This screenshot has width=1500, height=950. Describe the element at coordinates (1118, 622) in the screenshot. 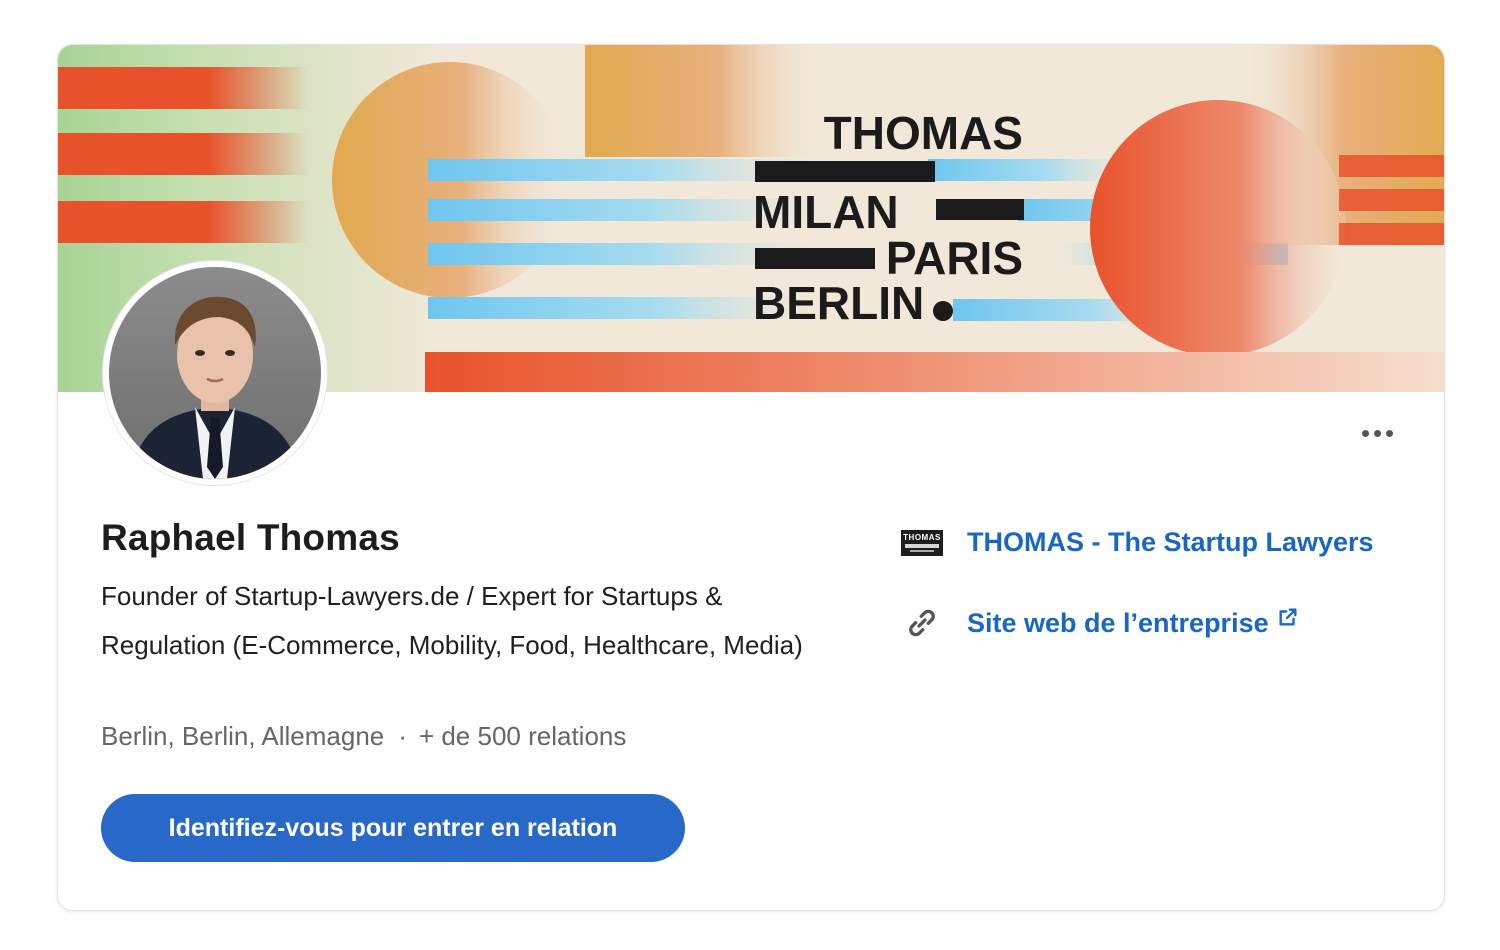

I see `website-link-label: Site web de l’entreprise` at that location.